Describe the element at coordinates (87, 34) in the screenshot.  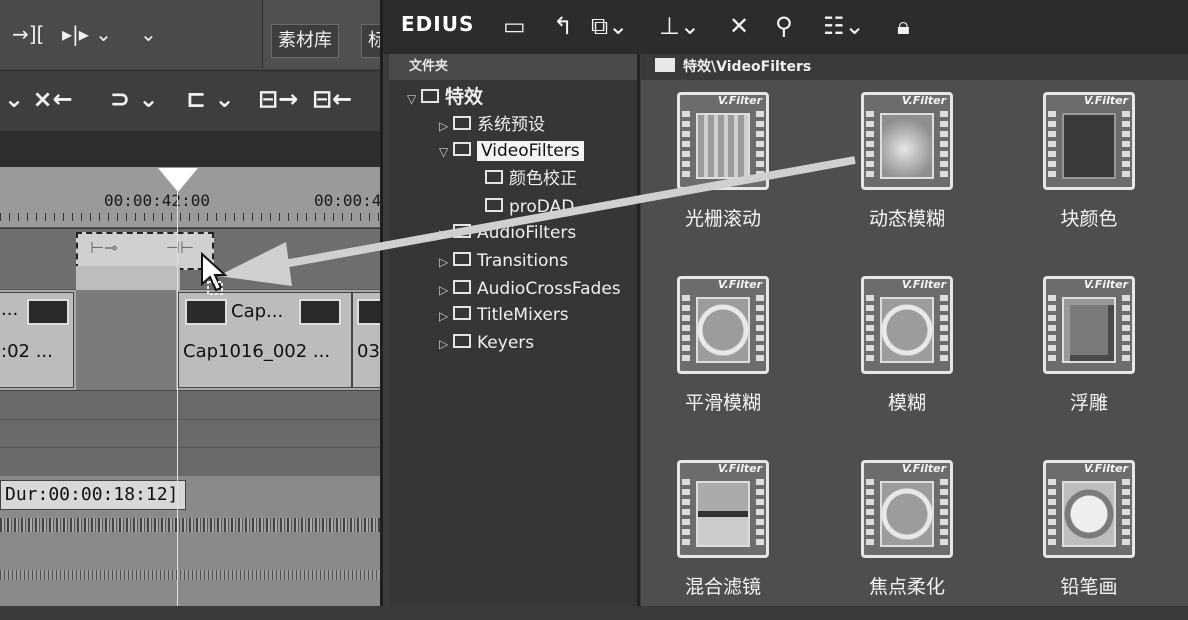
I see `insert-mode-icon: ▸|▸ ⌄` at that location.